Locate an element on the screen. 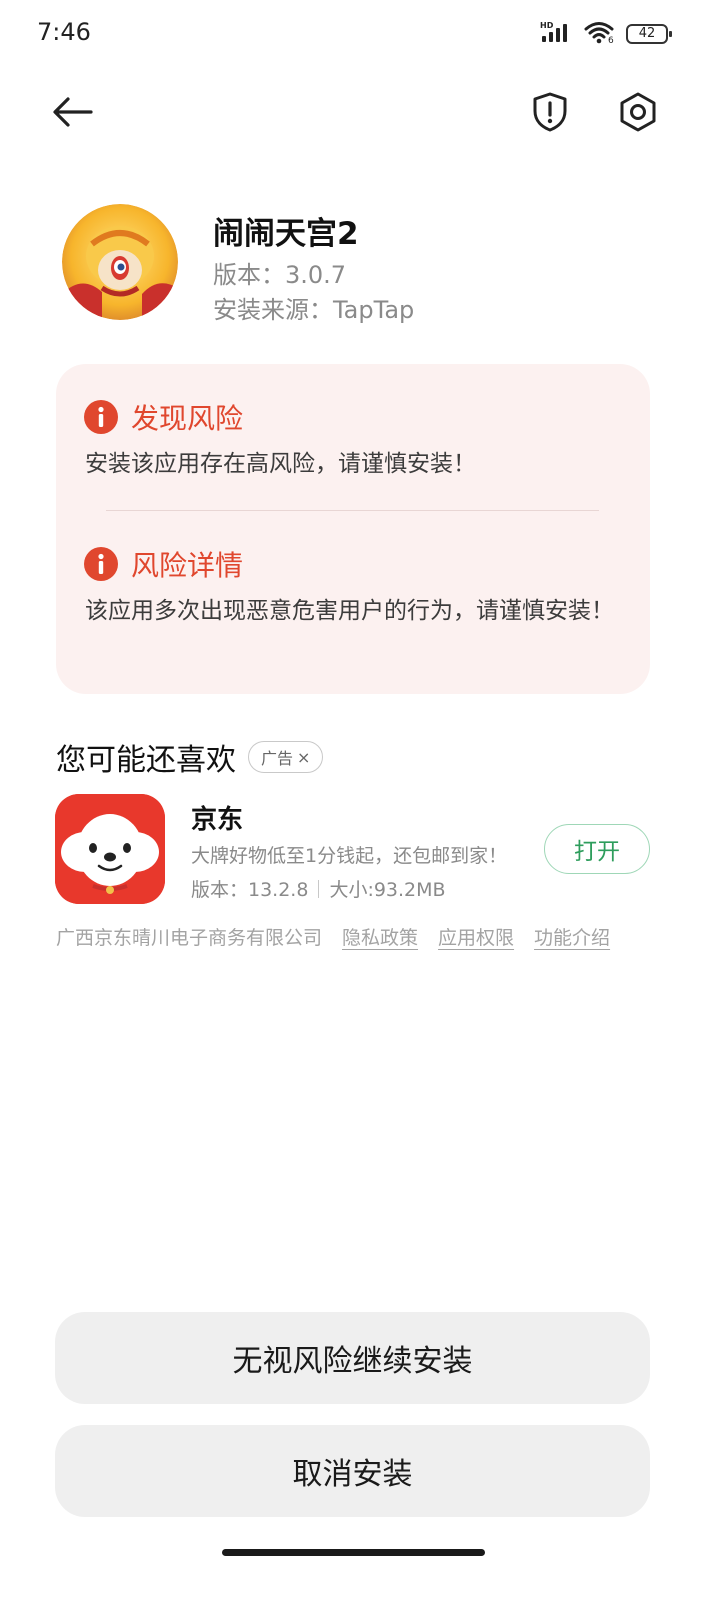 The image size is (720, 1601). recommended-app-meta: 版本：13.2.8 大小:93.2MB is located at coordinates (318, 888).